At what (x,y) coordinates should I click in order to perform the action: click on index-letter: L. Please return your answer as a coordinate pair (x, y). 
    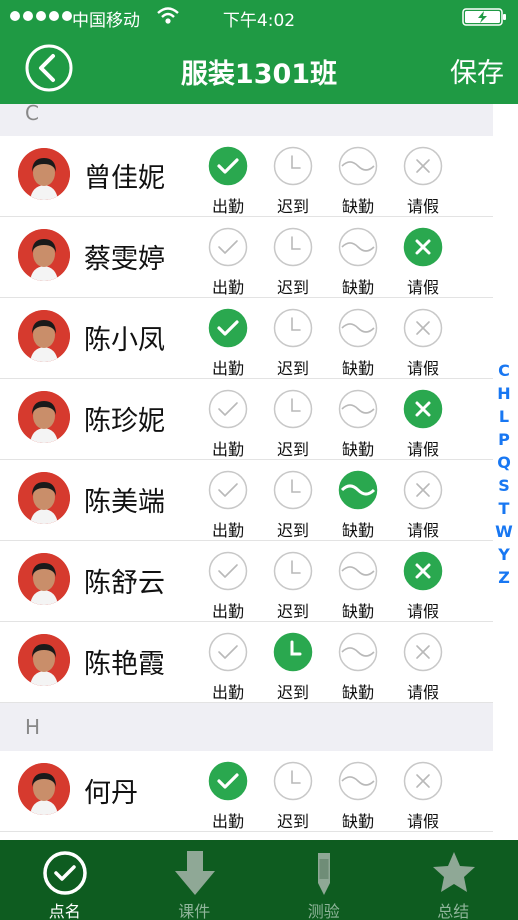
    Looking at the image, I should click on (504, 416).